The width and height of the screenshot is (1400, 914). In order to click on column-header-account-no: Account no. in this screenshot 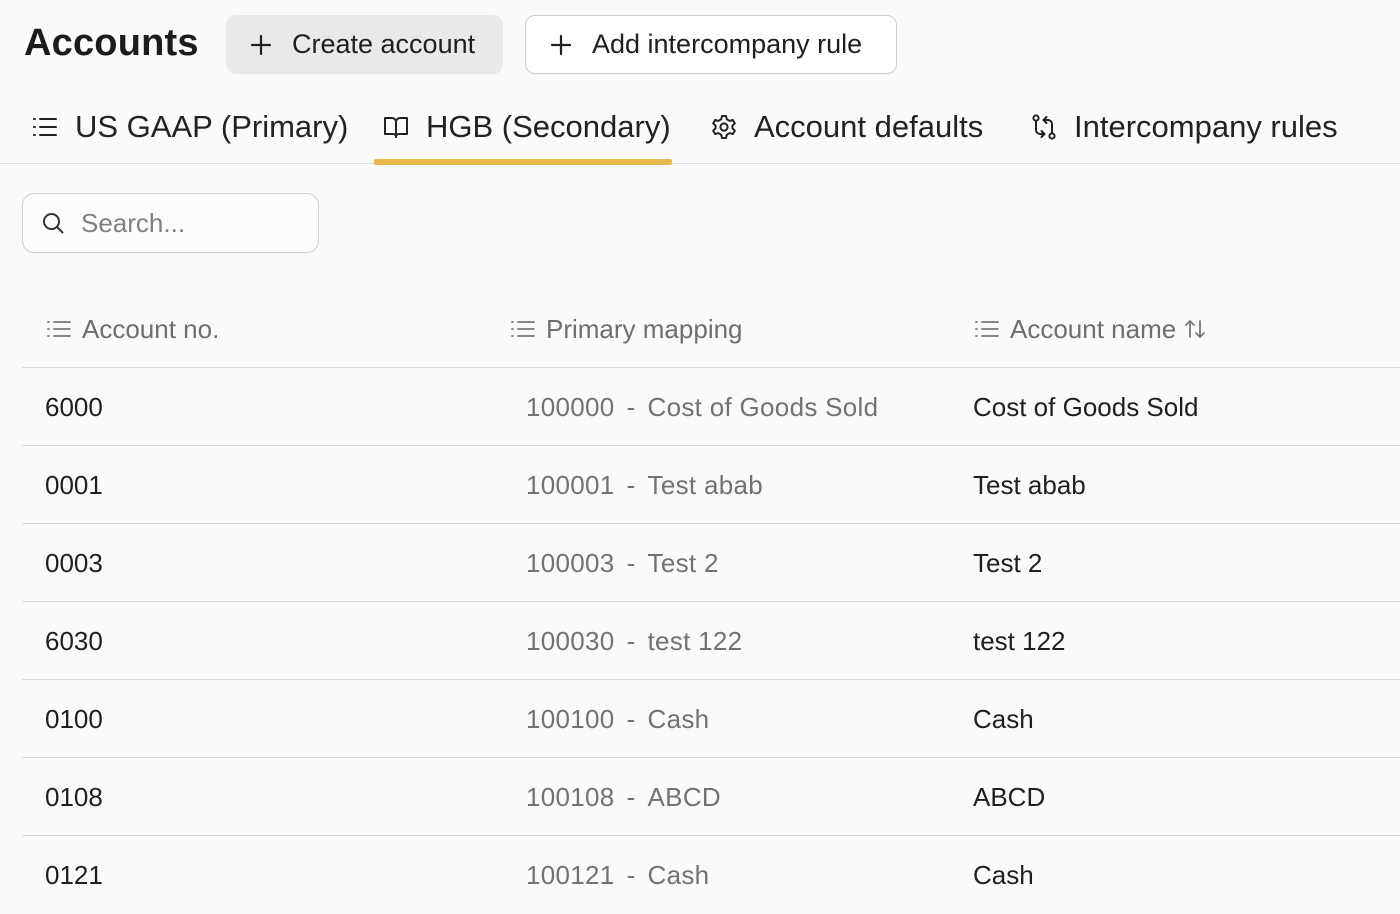, I will do `click(132, 329)`.